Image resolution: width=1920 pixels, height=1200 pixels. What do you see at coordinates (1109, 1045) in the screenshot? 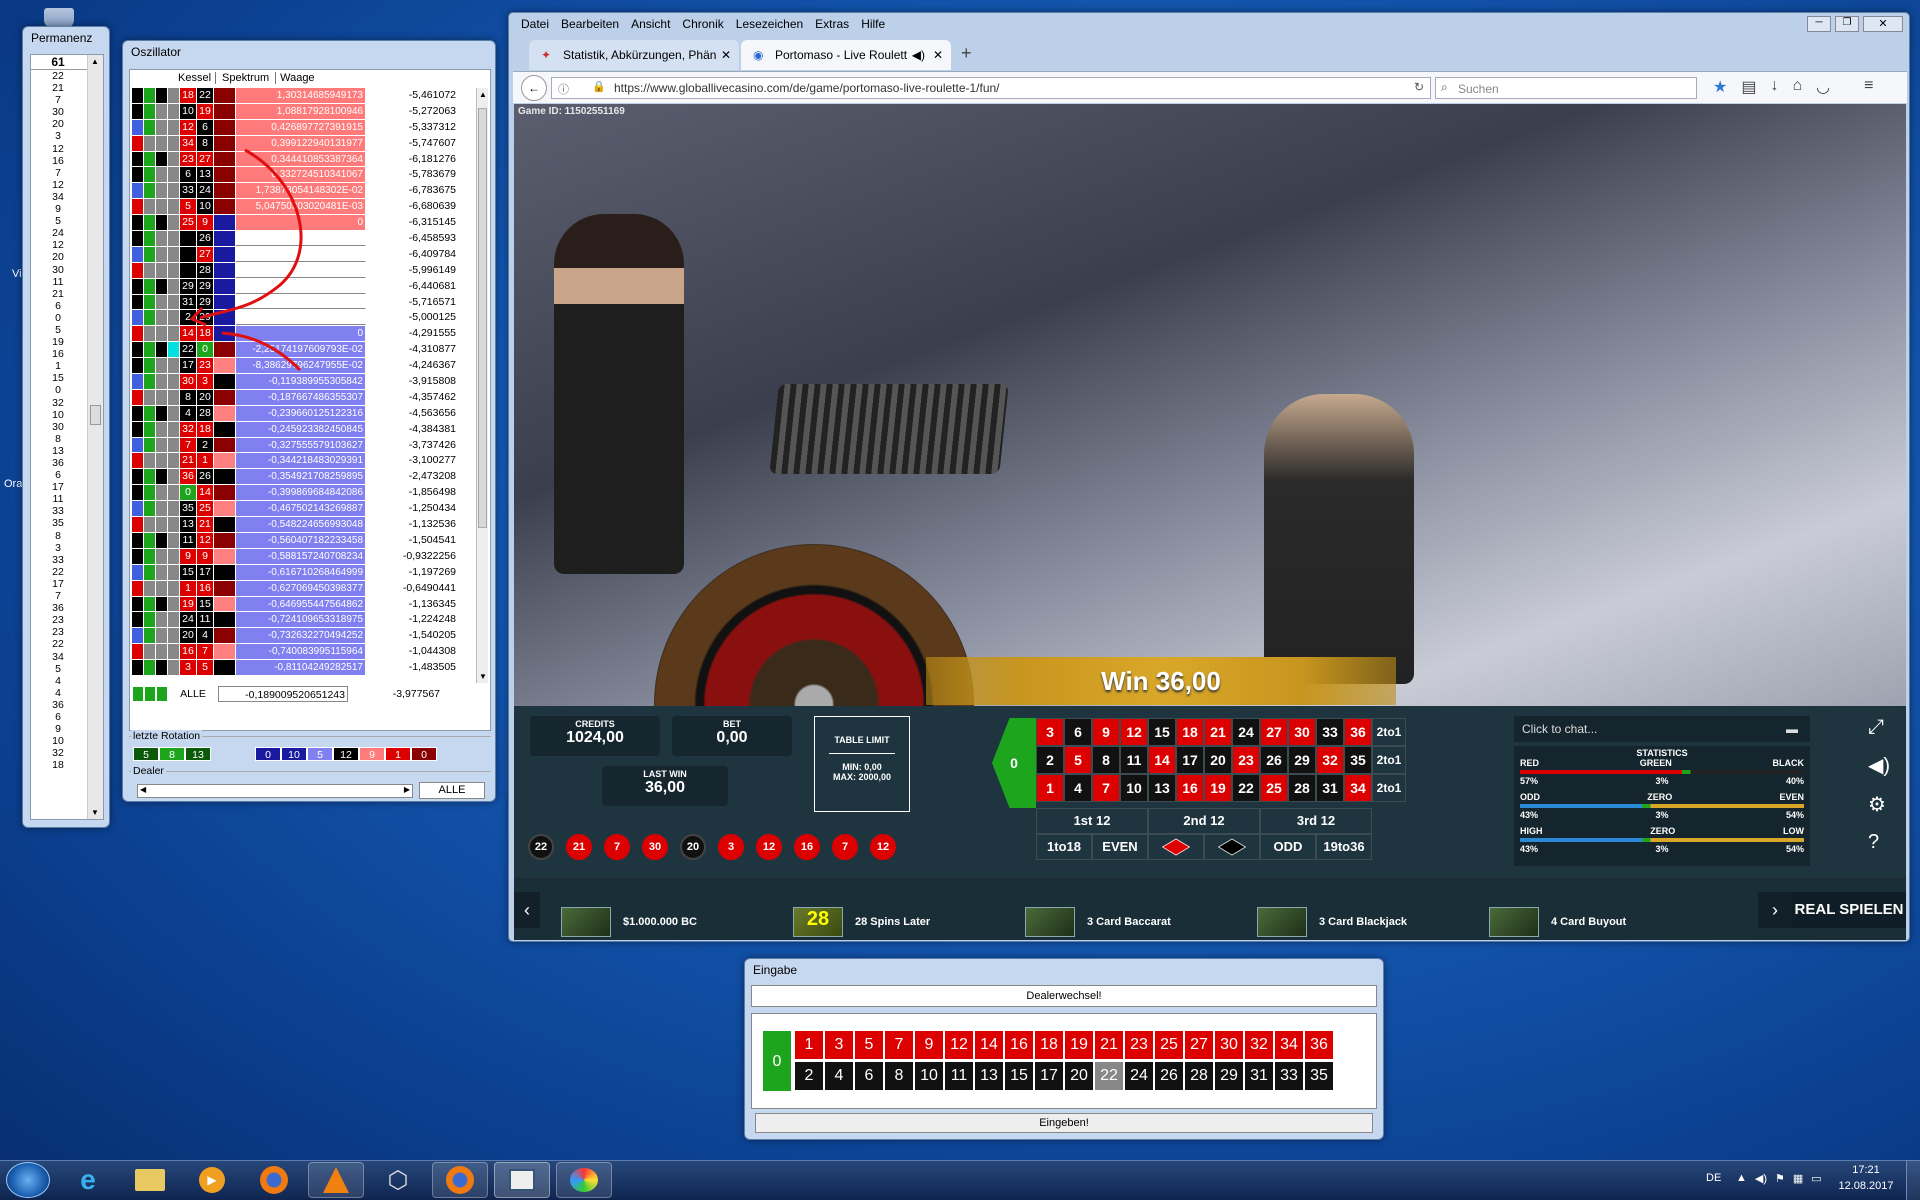
I see `eingabe-number: 21` at bounding box center [1109, 1045].